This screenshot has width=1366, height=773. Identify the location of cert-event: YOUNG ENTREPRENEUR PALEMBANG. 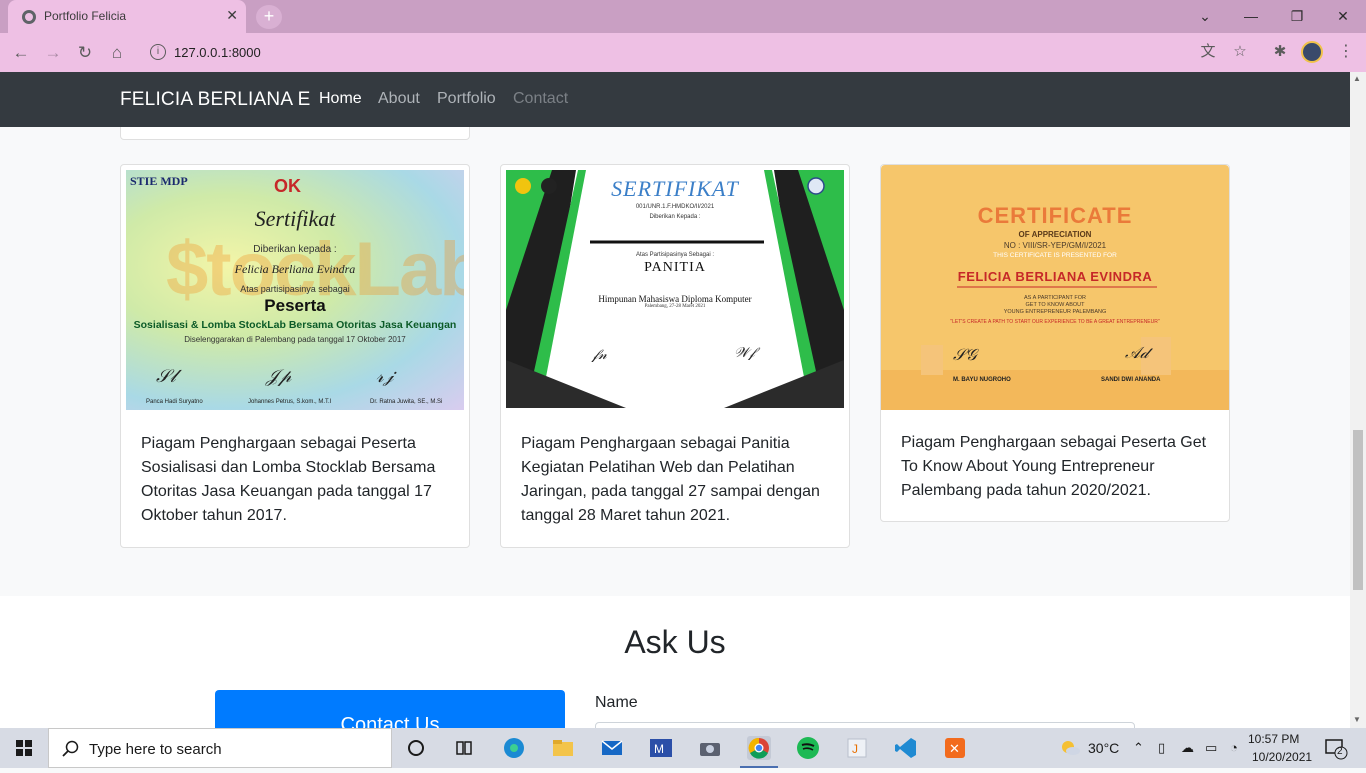
(1055, 312).